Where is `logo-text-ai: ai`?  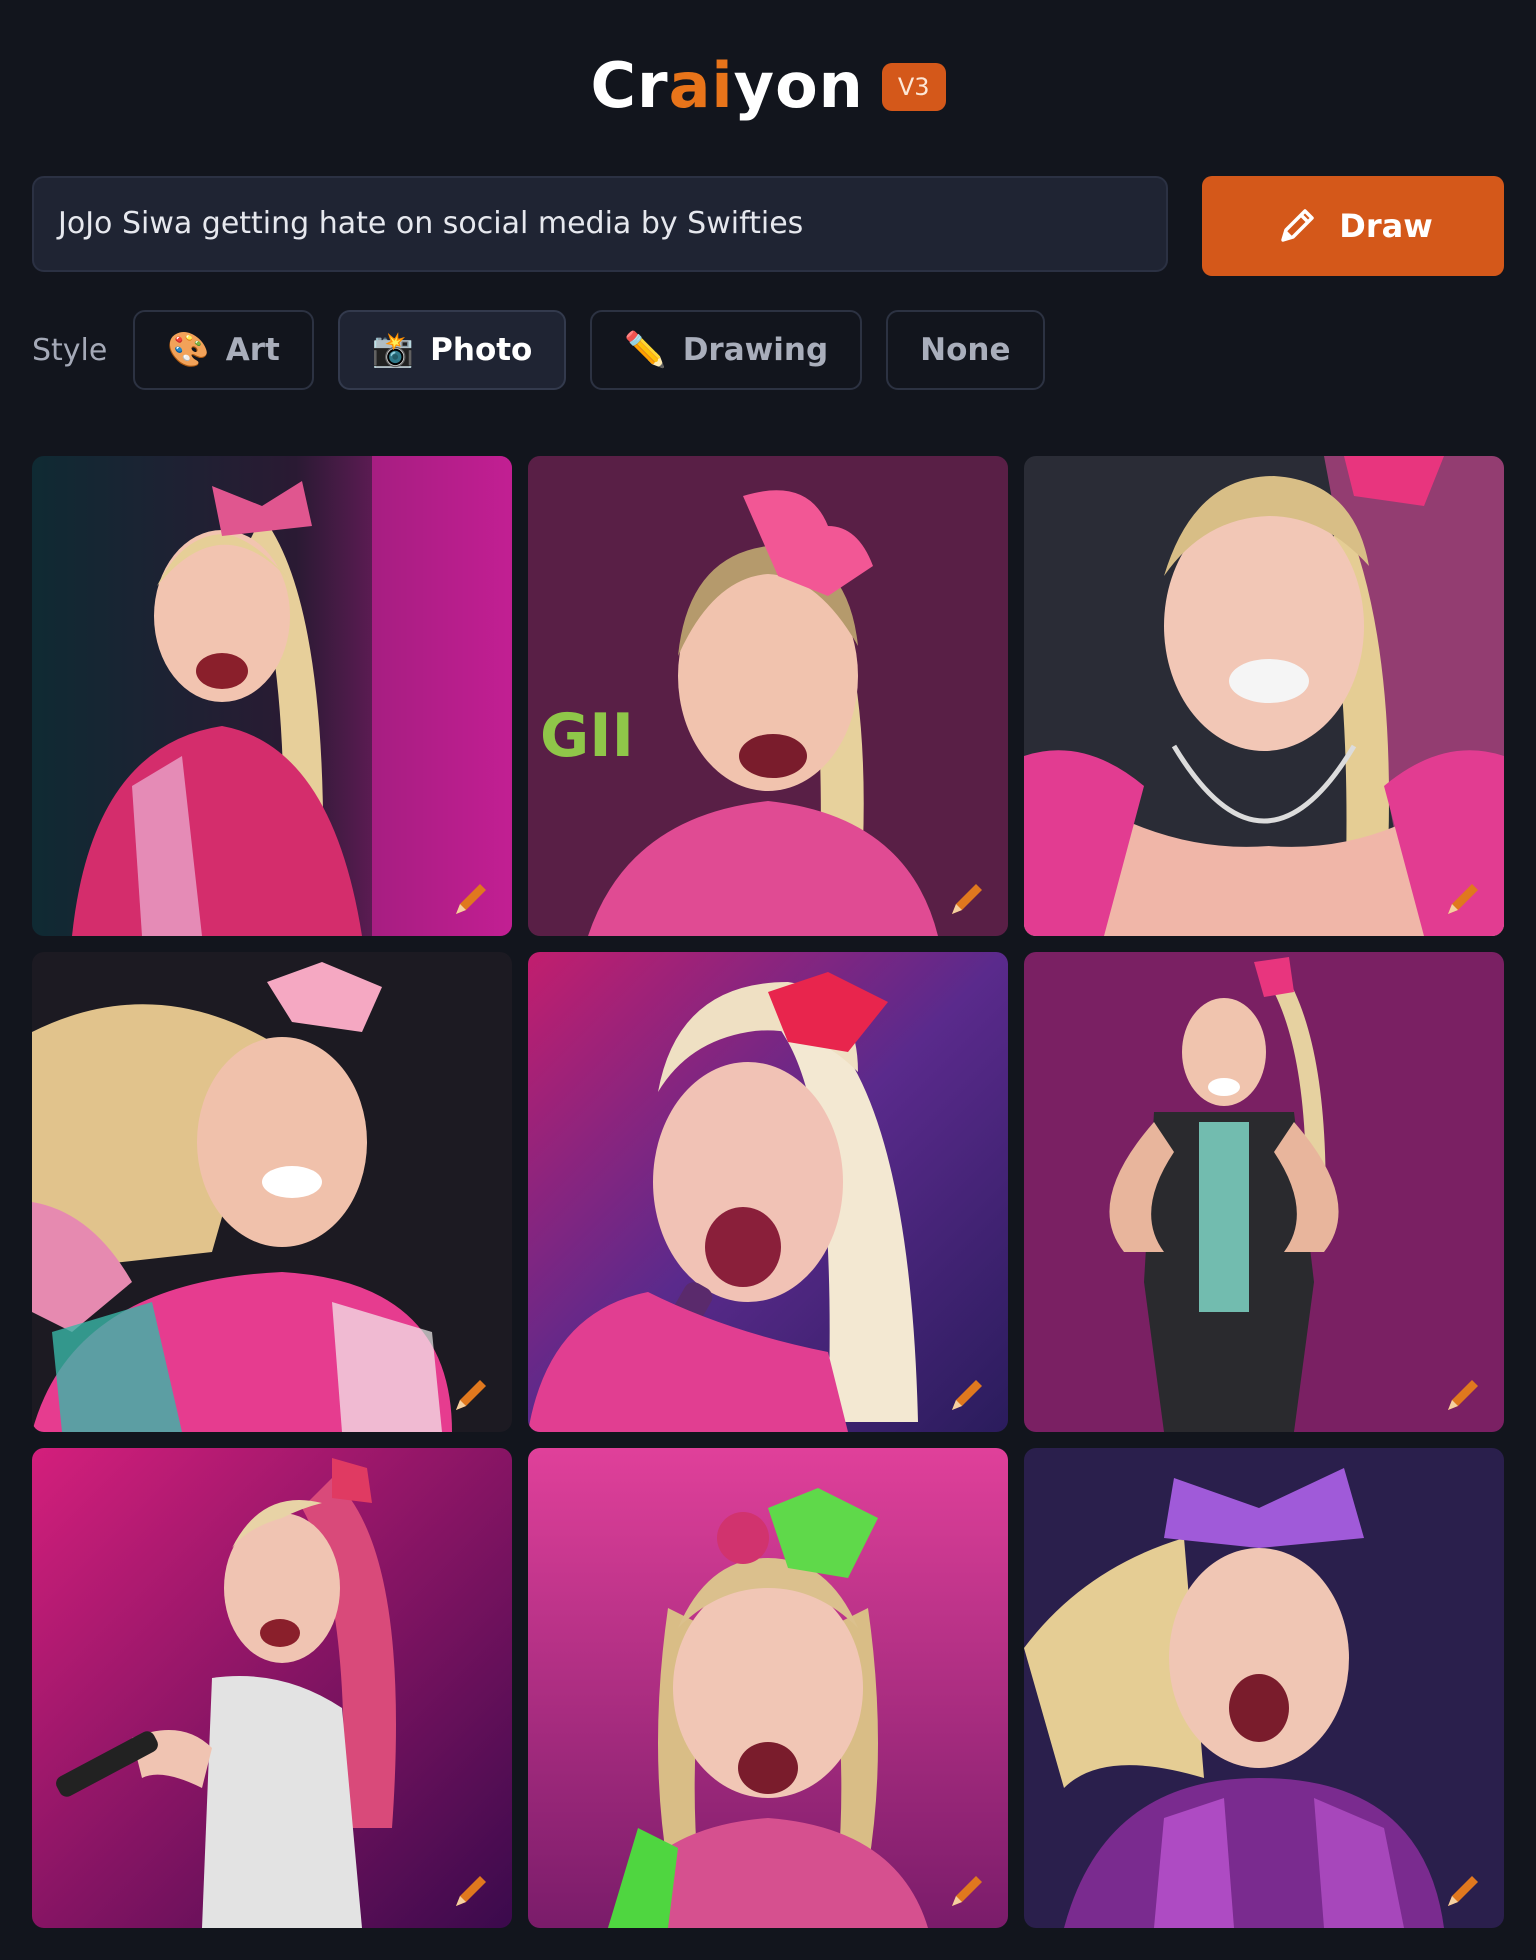
logo-text-ai: ai is located at coordinates (701, 85).